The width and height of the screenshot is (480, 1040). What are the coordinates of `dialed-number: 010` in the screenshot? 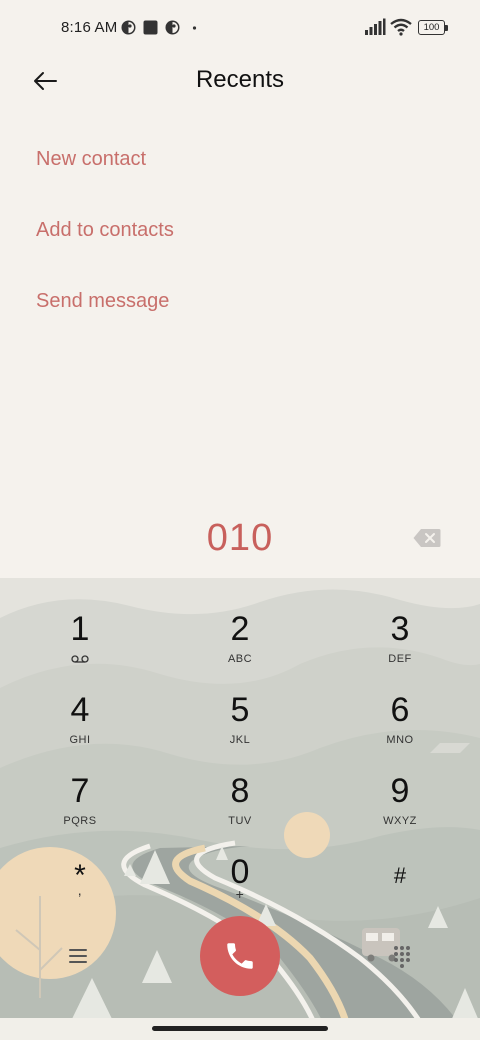 It's located at (240, 538).